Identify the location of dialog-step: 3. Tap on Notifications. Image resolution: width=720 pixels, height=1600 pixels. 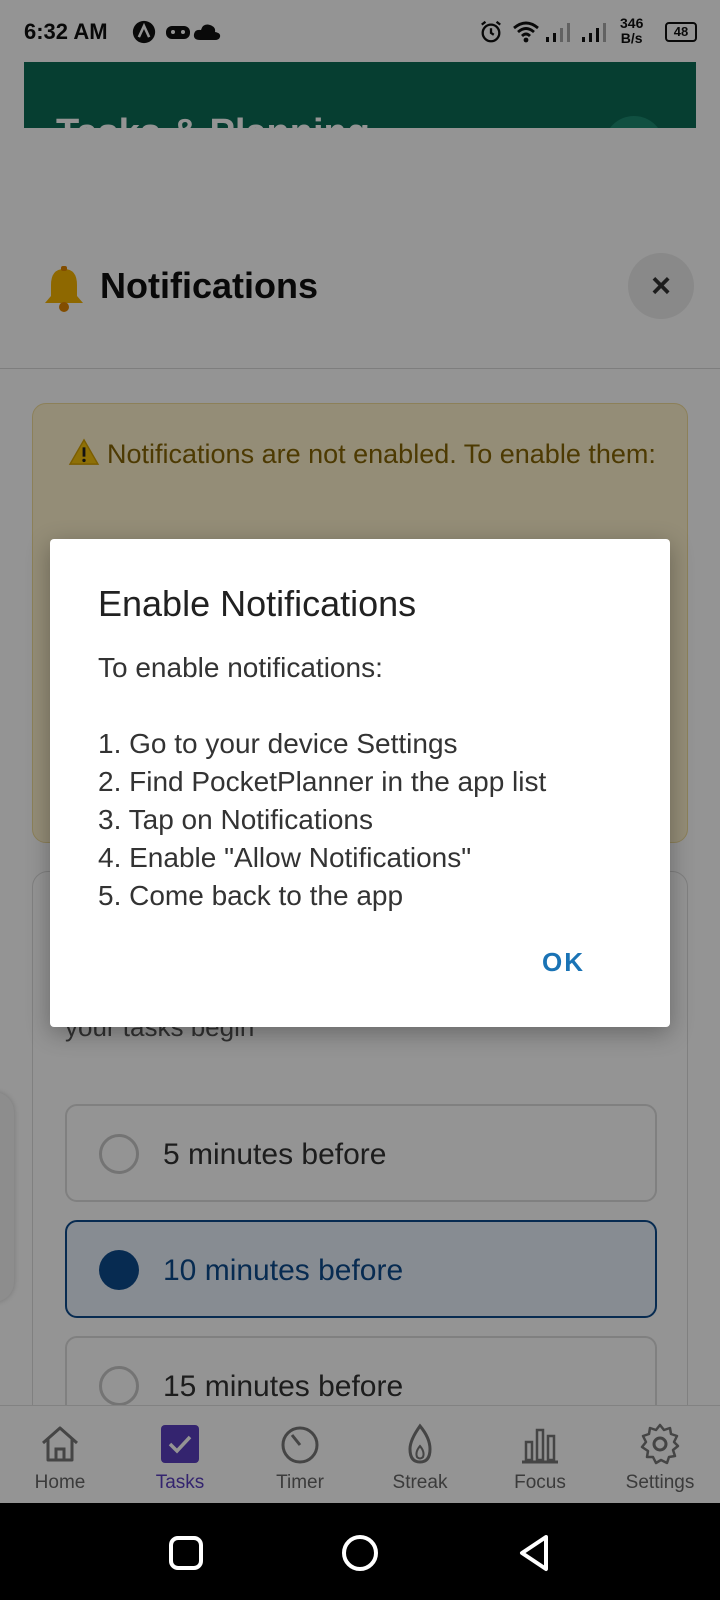
(235, 819).